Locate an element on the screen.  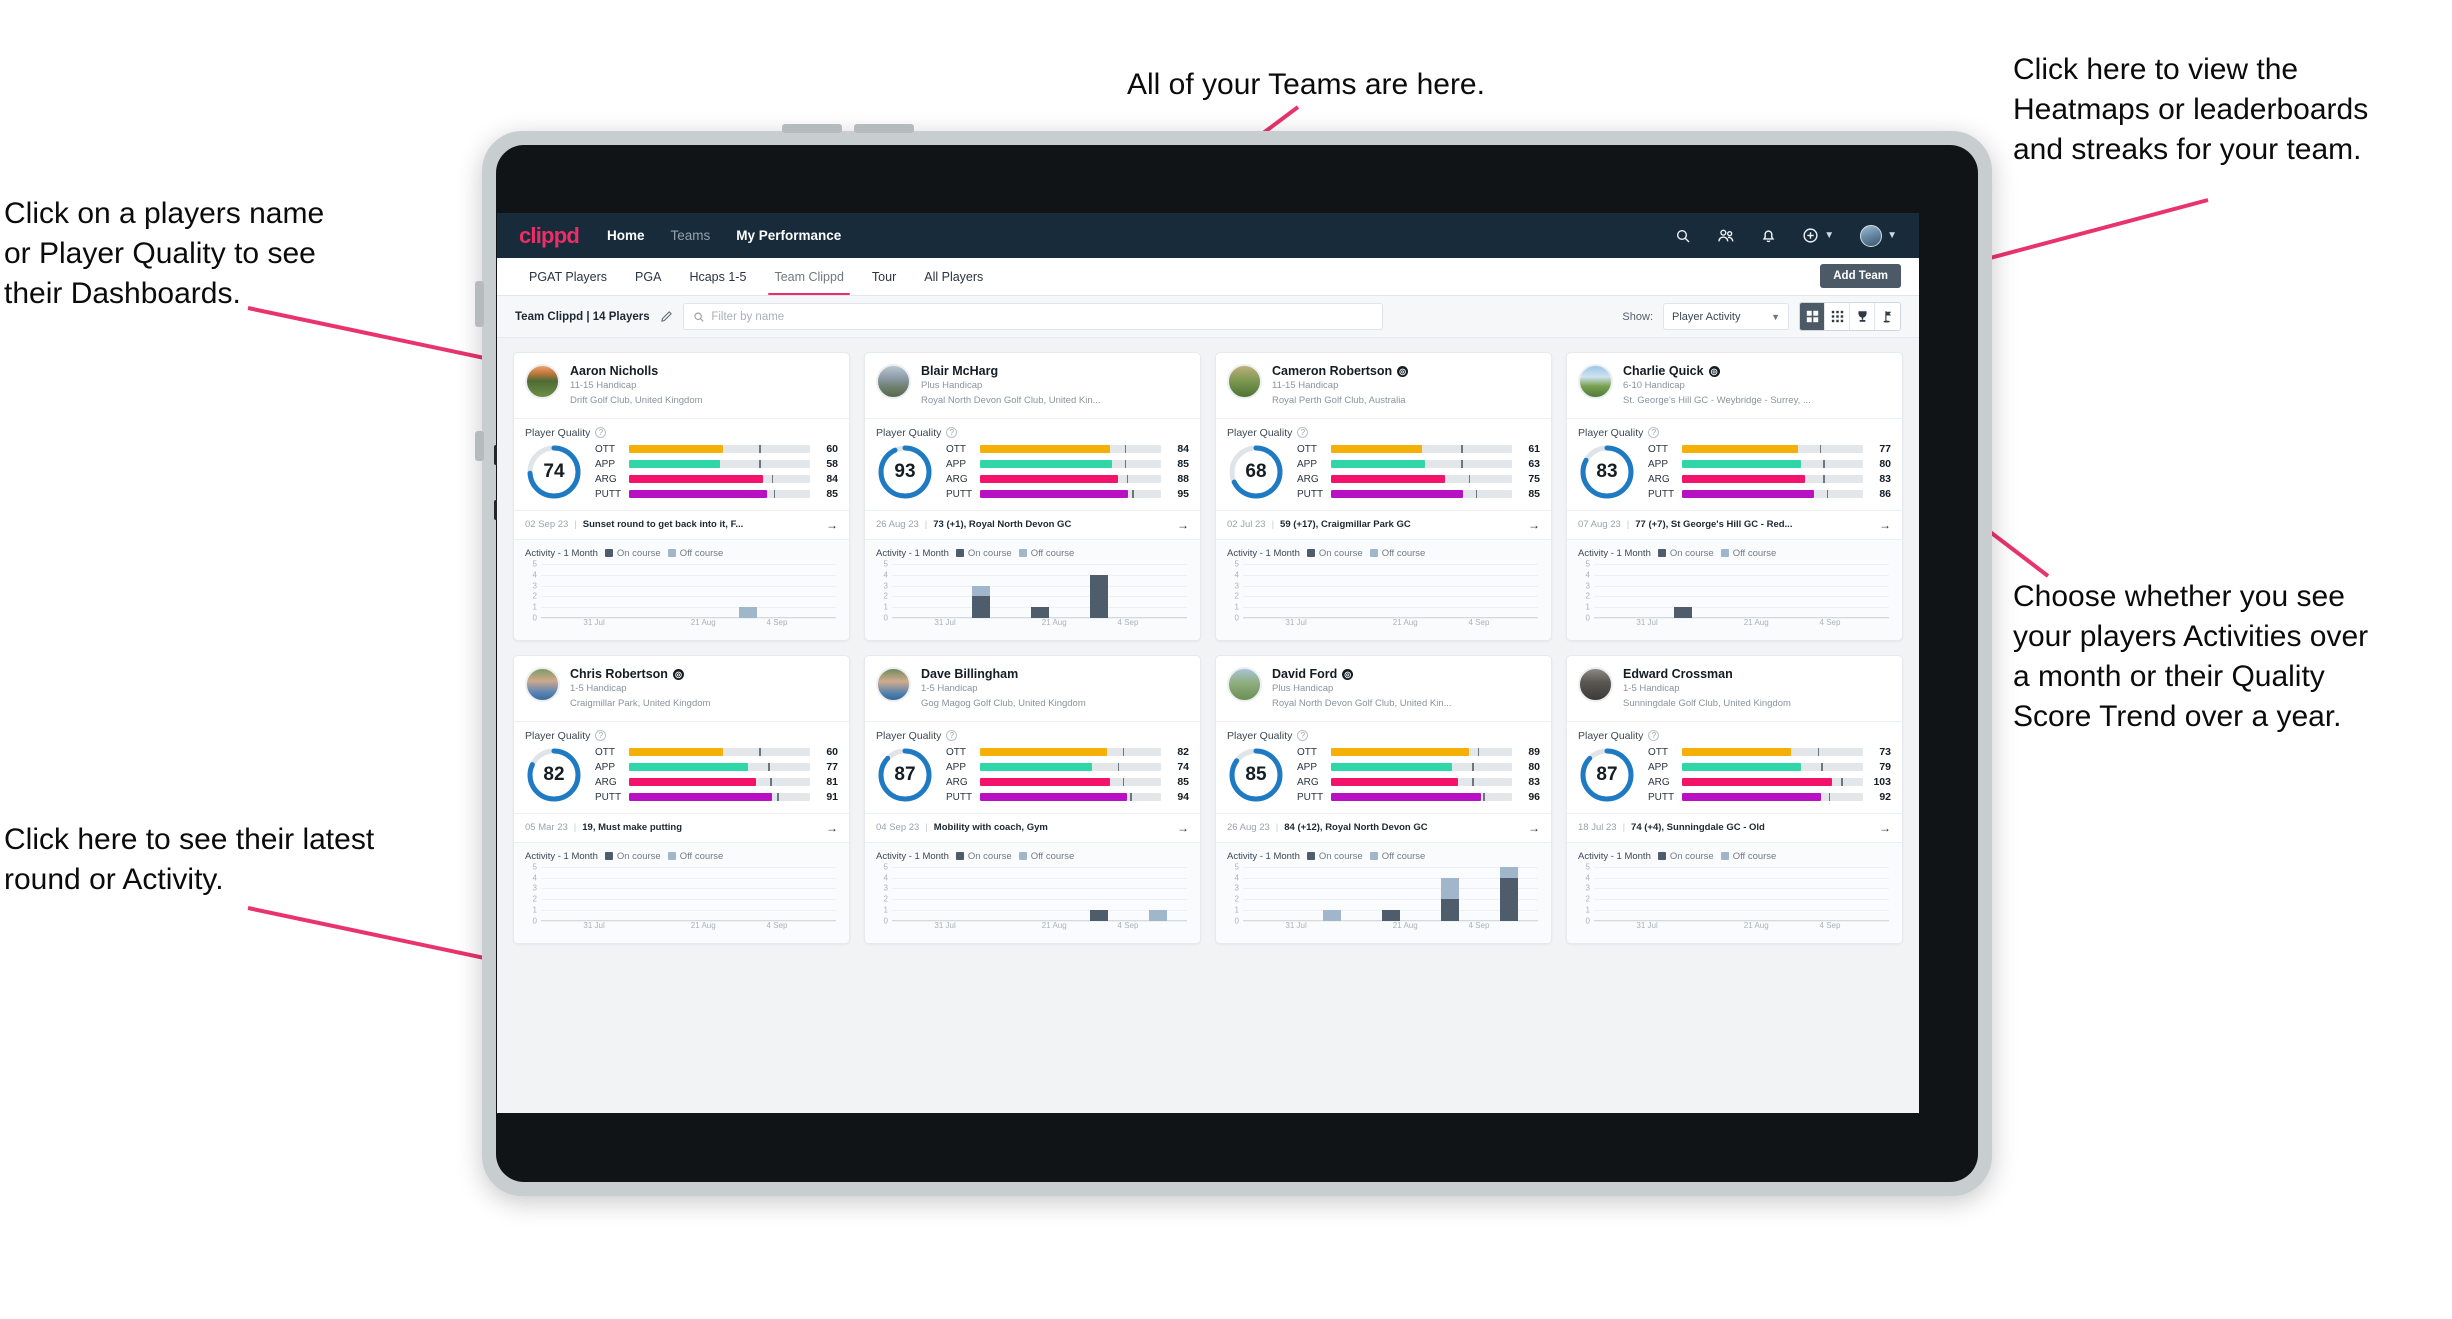
player-handicap: 1-5 Handicap is located at coordinates (598, 689).